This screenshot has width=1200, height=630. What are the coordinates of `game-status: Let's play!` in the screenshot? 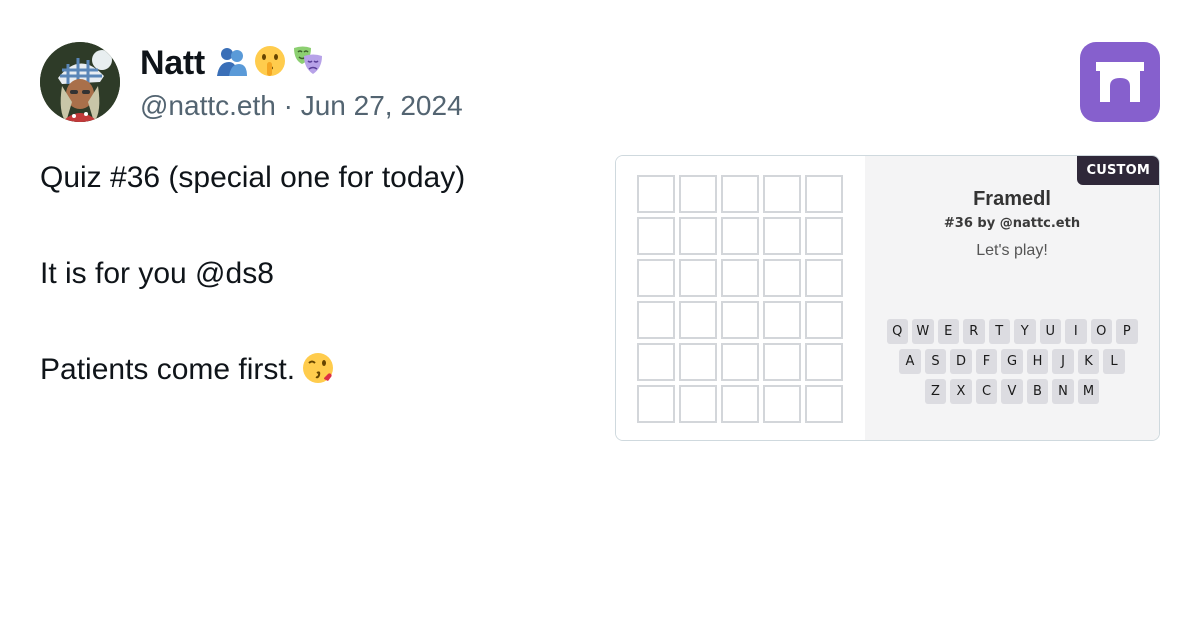 It's located at (1012, 250).